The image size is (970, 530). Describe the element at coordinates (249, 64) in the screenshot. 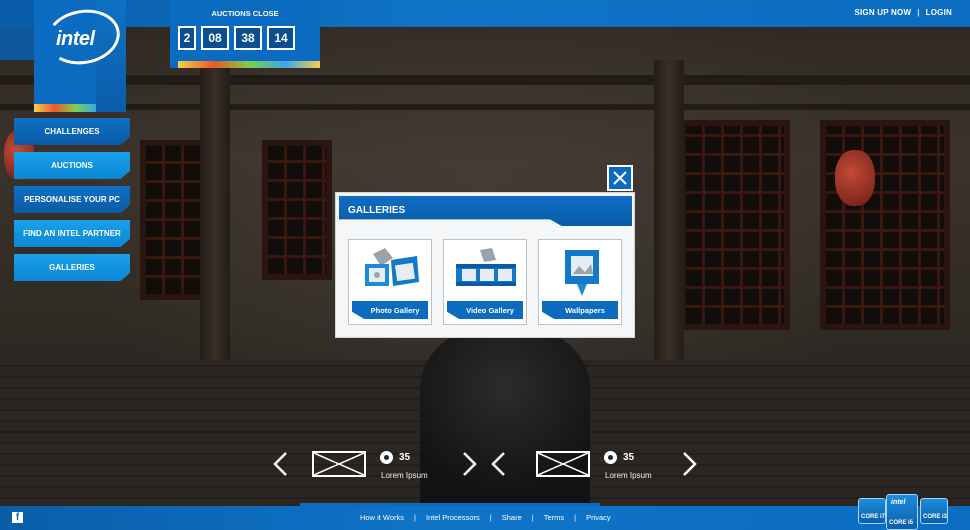

I see `countdown-color-strip` at that location.